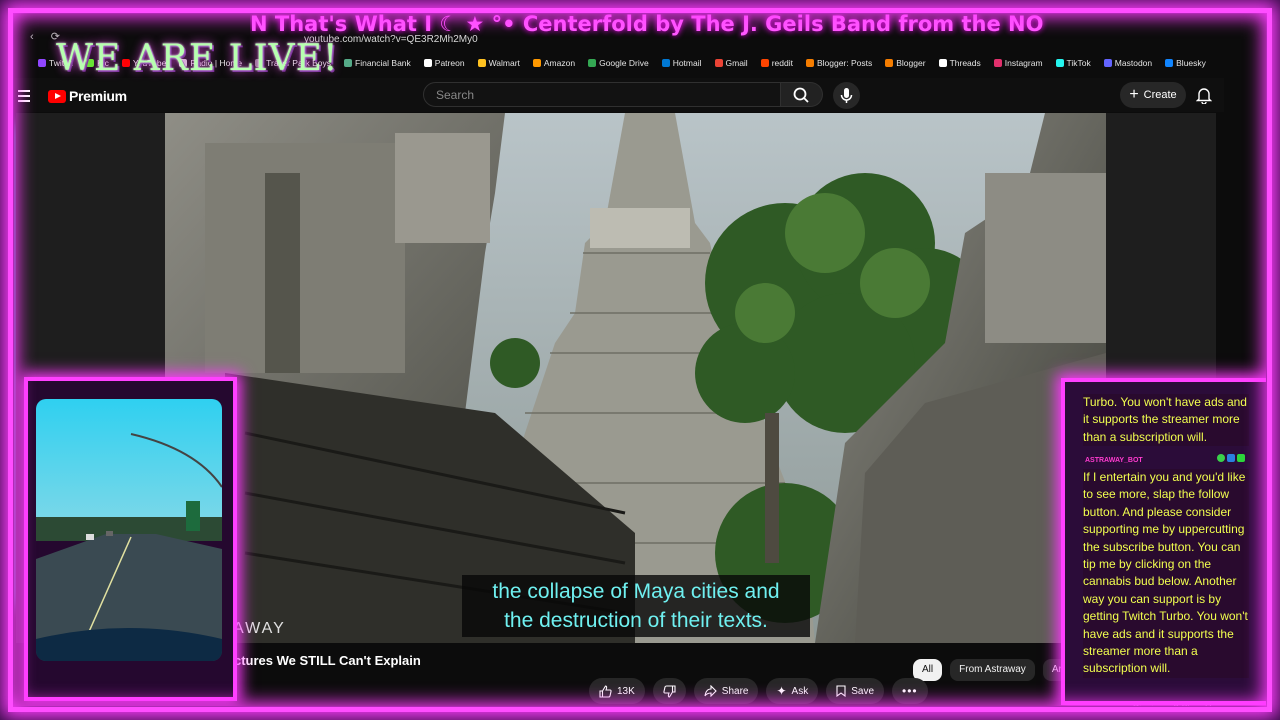 The image size is (1280, 720). Describe the element at coordinates (841, 691) in the screenshot. I see `bookmark-icon` at that location.